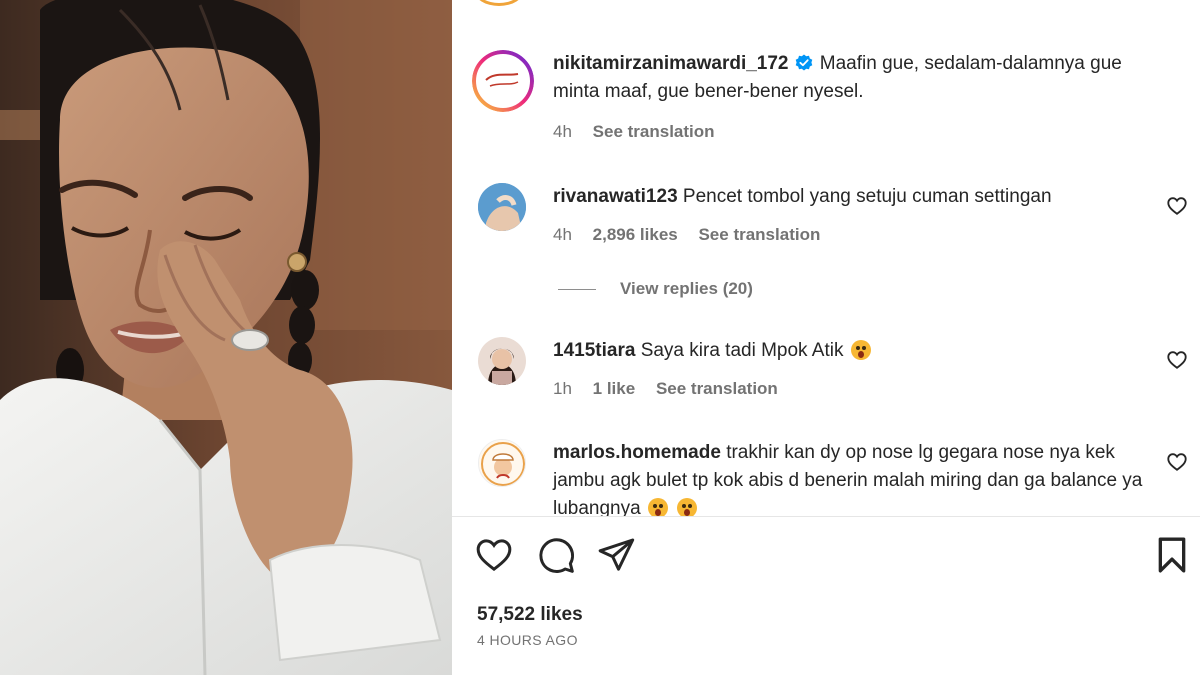 The height and width of the screenshot is (675, 1200). Describe the element at coordinates (635, 234) in the screenshot. I see `comment-likes: 2,896 likes` at that location.